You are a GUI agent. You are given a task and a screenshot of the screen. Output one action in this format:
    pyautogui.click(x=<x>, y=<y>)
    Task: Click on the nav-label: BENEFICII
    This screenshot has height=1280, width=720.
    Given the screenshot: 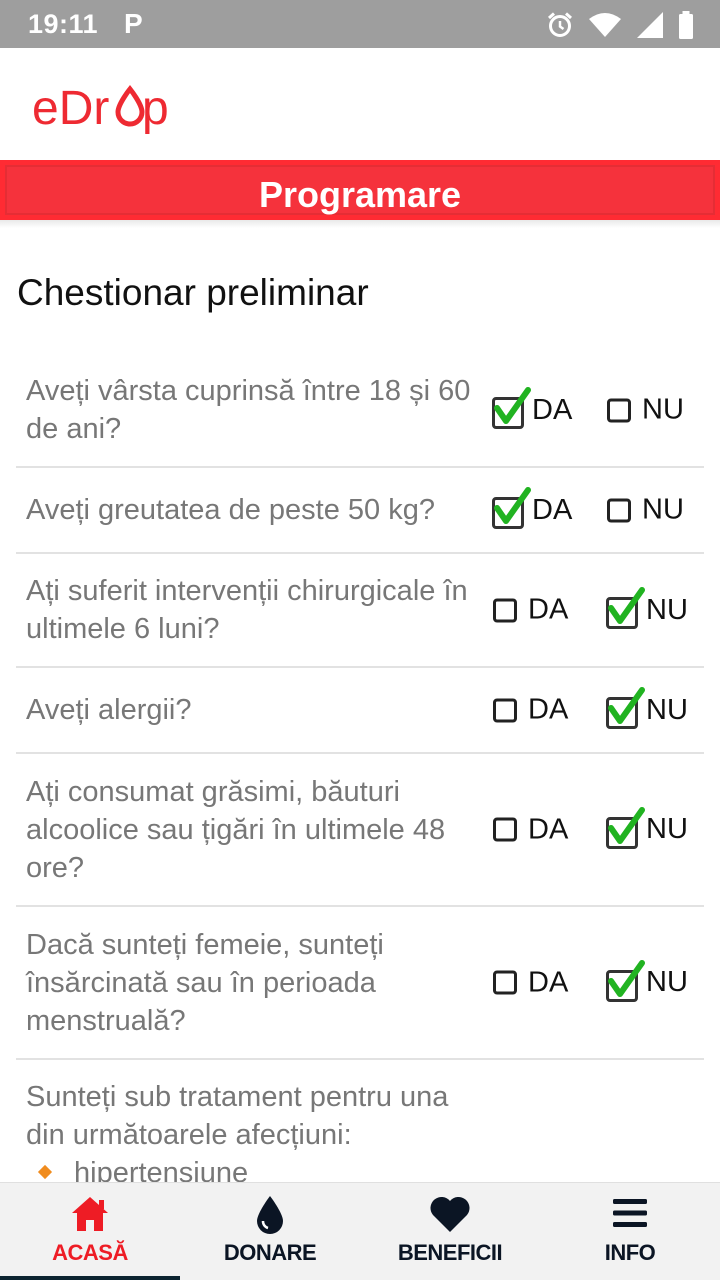 What is the action you would take?
    pyautogui.click(x=450, y=1252)
    